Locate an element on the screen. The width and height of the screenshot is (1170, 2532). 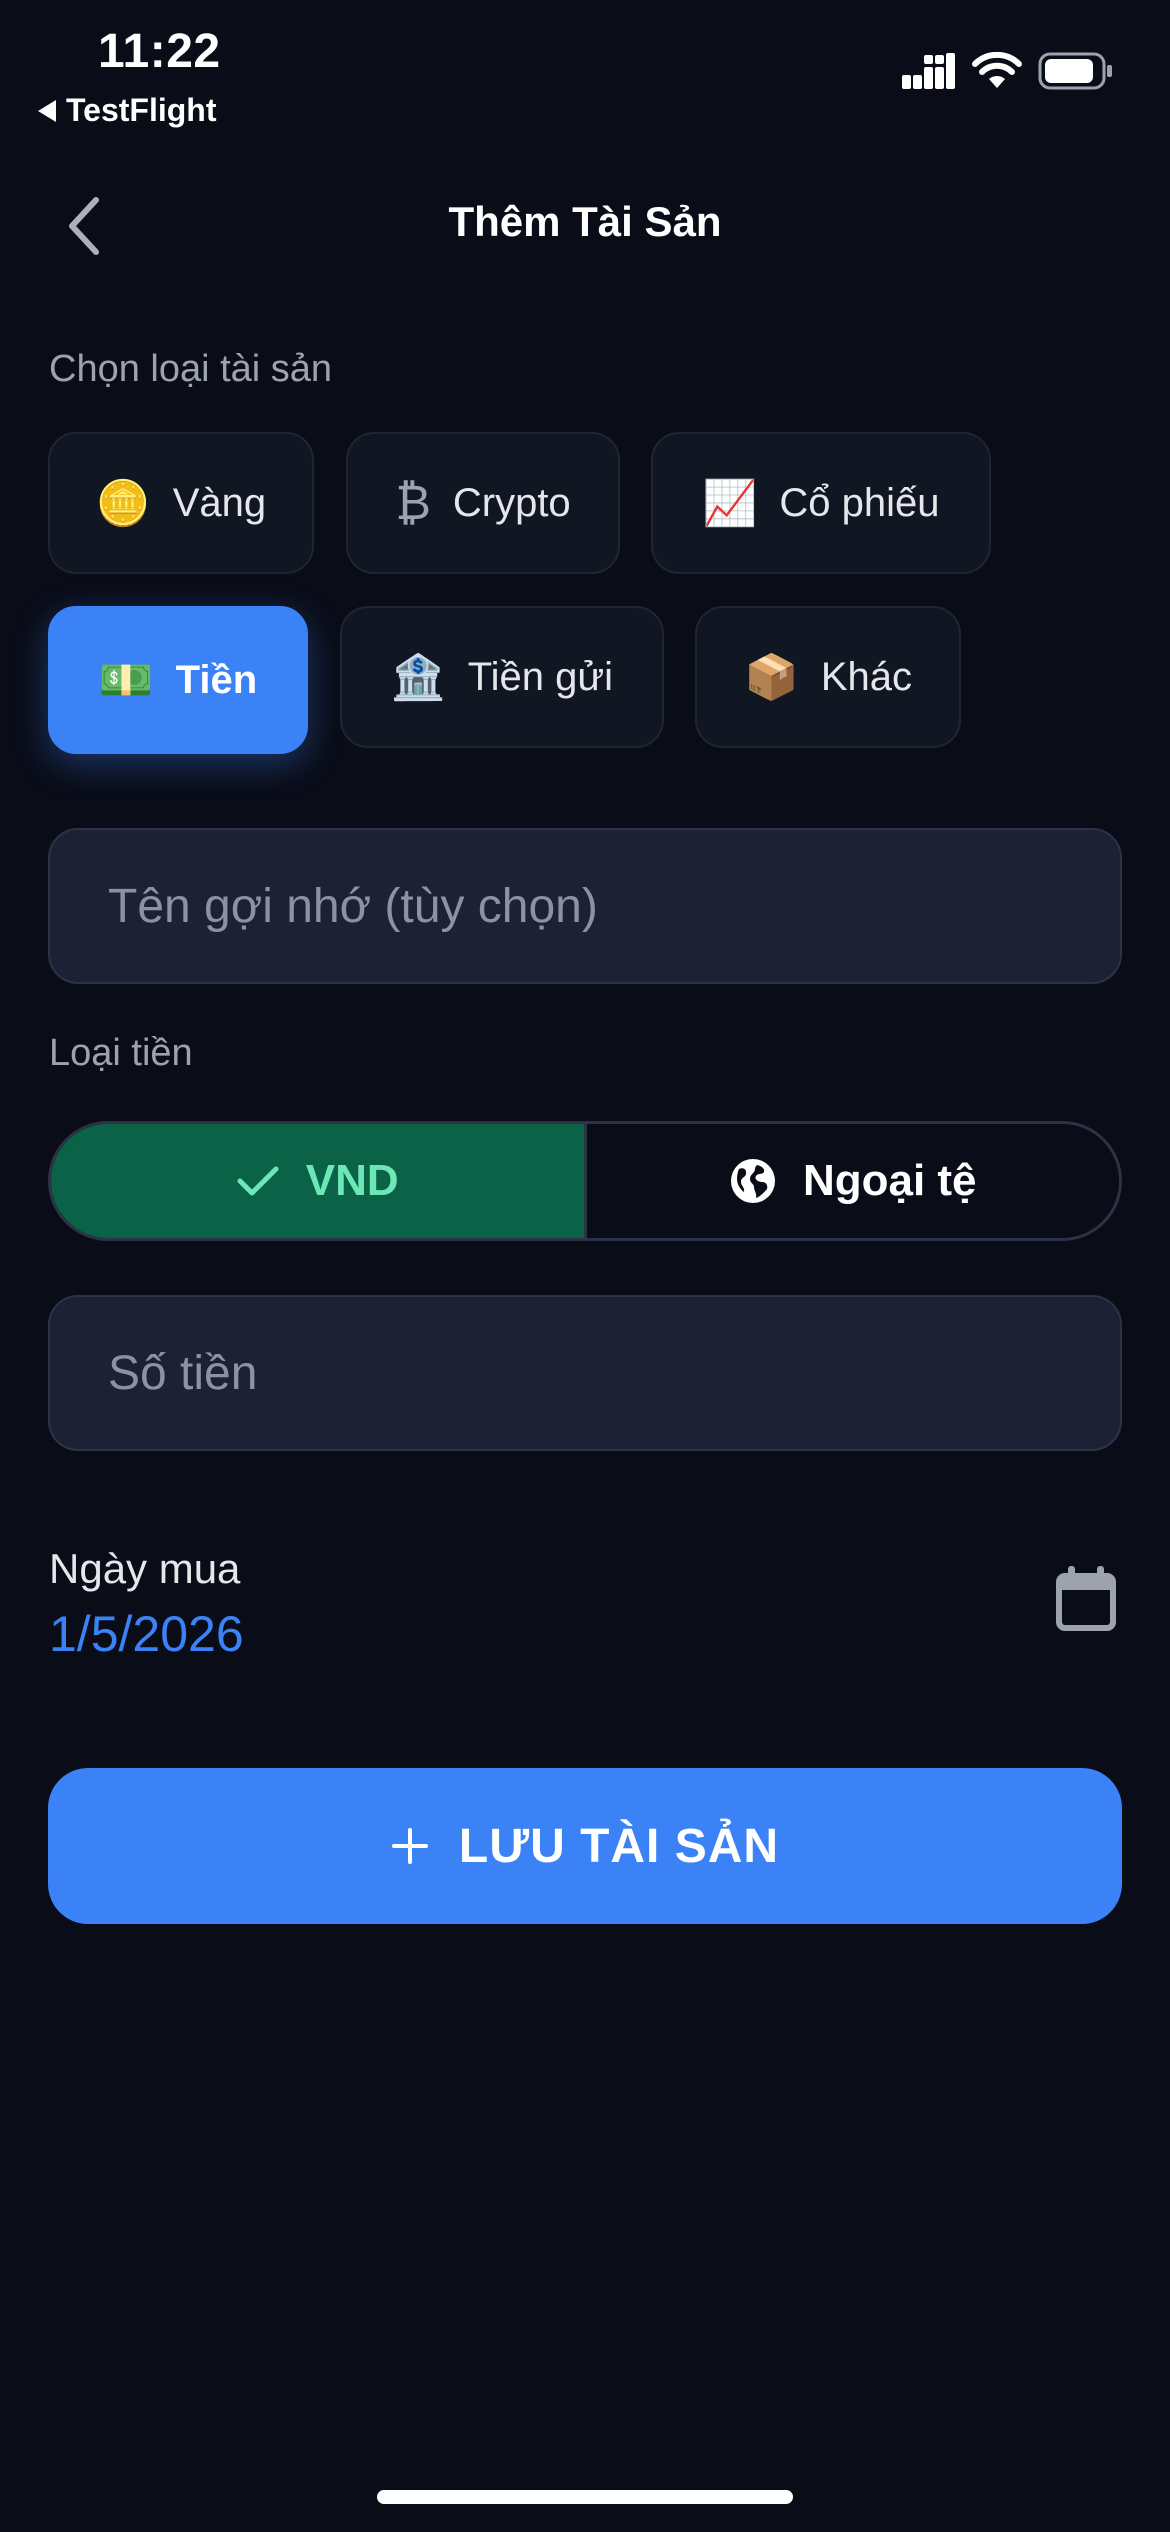
nickname-input is located at coordinates (585, 906).